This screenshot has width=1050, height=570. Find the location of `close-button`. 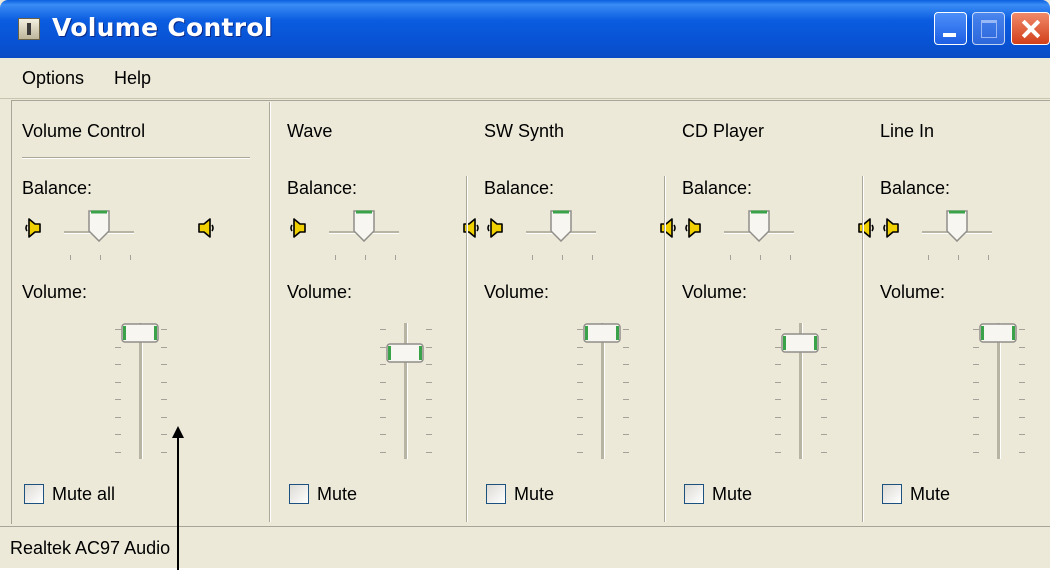

close-button is located at coordinates (1030, 28).